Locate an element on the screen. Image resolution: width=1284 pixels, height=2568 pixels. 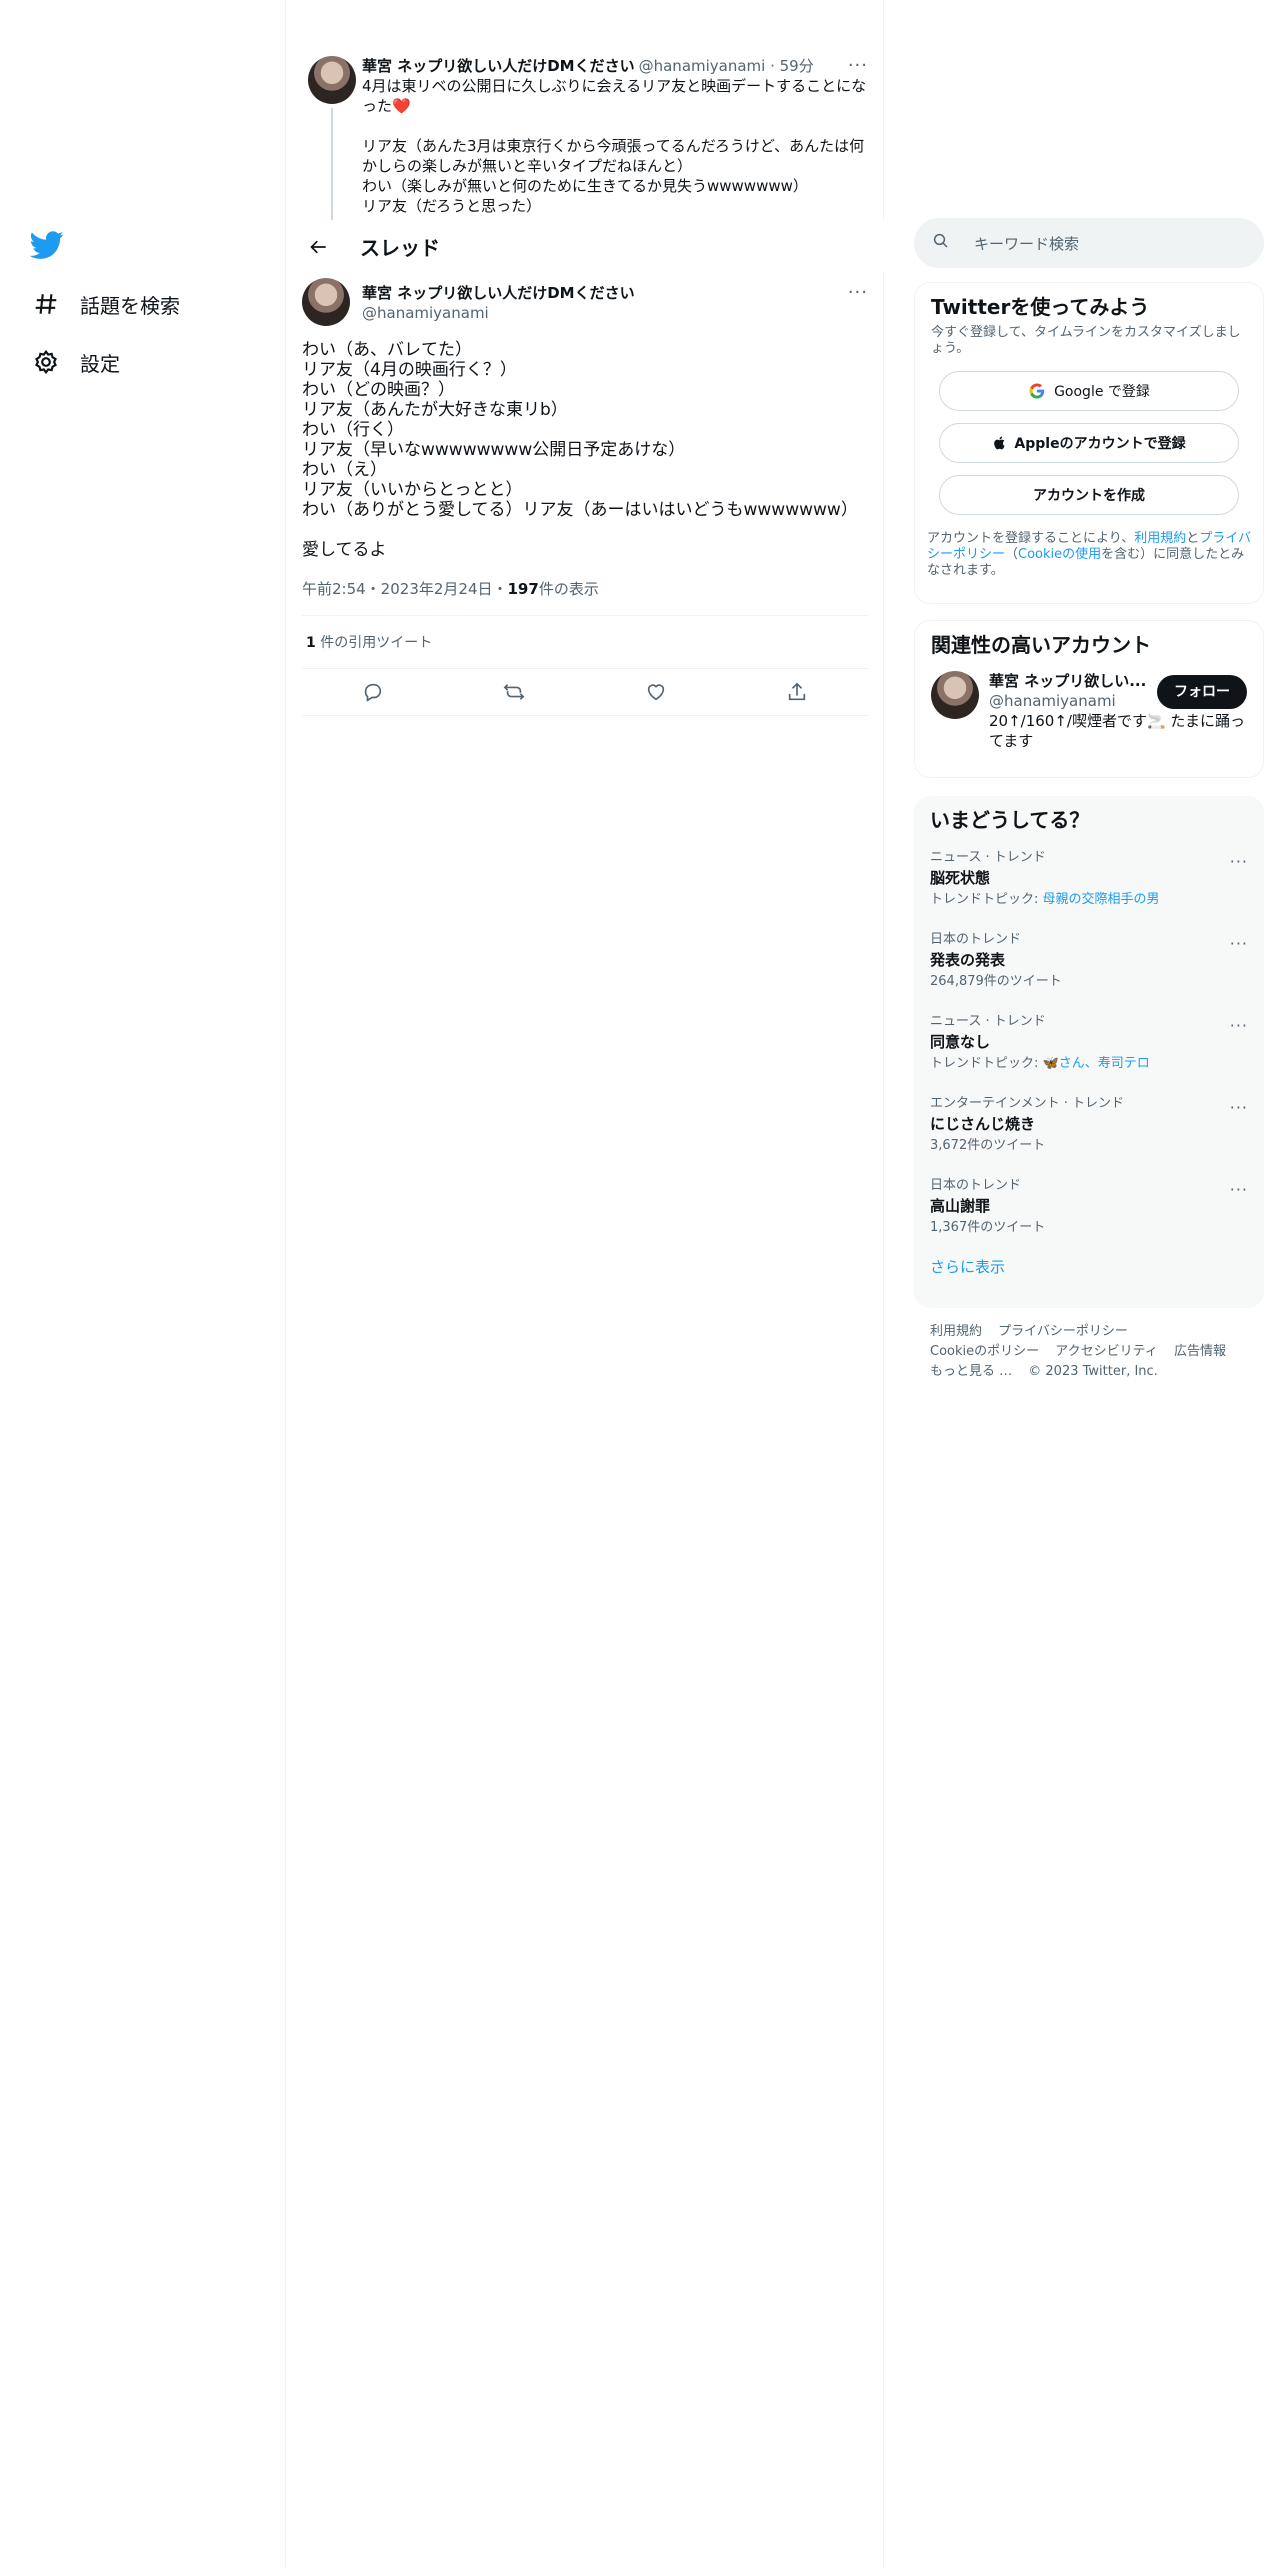
follow-button: フォロー is located at coordinates (1202, 692).